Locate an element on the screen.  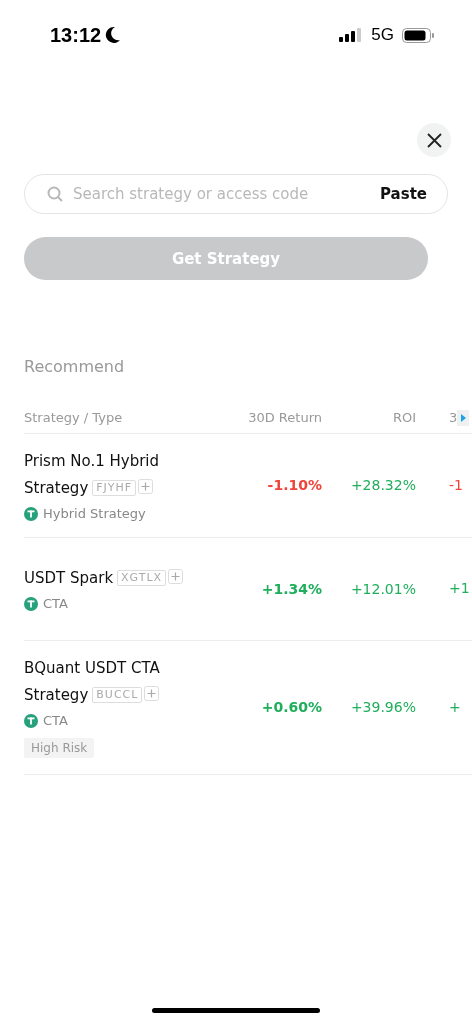
paste-button: Paste is located at coordinates (403, 194).